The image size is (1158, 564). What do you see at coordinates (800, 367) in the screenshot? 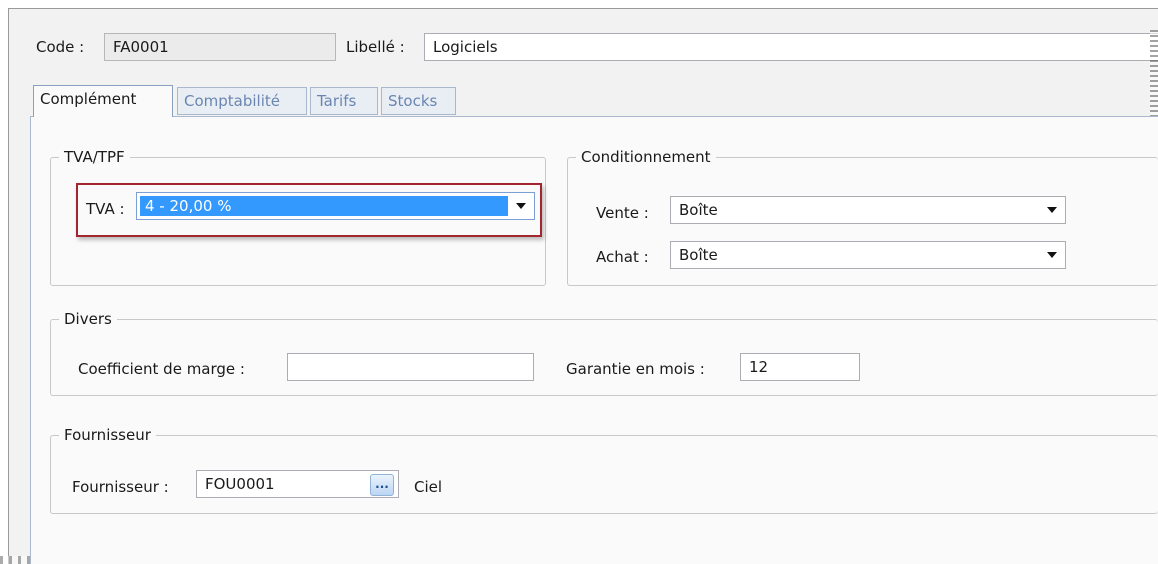
I see `garantie-field: 12` at bounding box center [800, 367].